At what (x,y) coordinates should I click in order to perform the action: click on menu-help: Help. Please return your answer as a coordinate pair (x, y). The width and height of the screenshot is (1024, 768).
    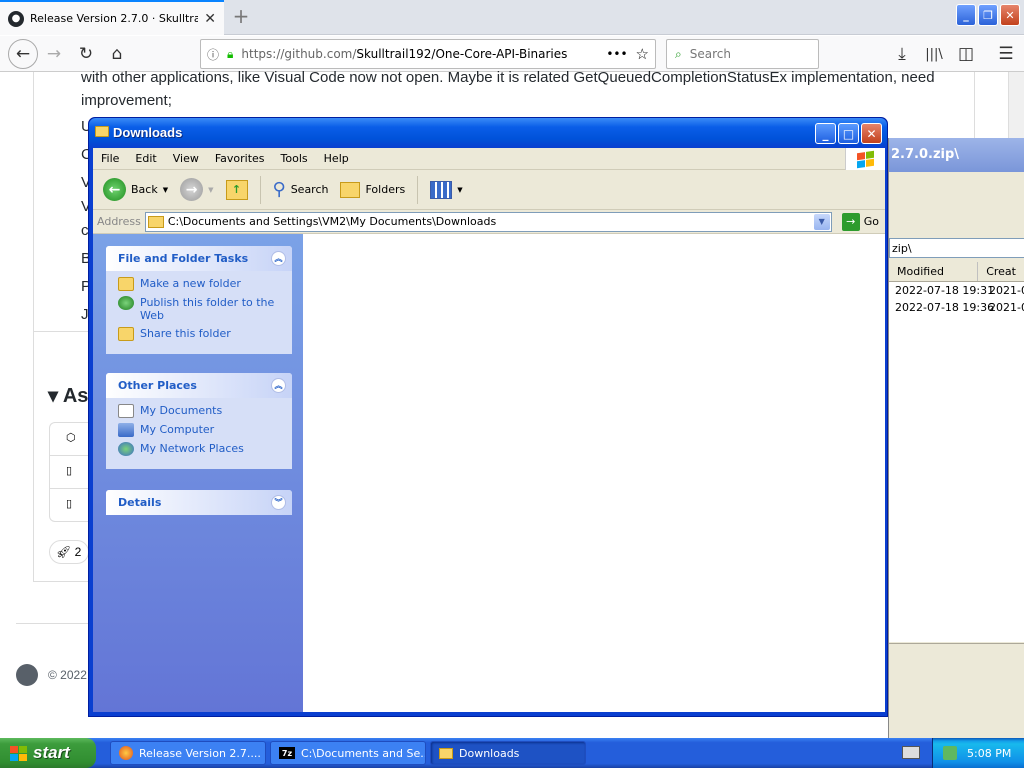
    Looking at the image, I should click on (336, 158).